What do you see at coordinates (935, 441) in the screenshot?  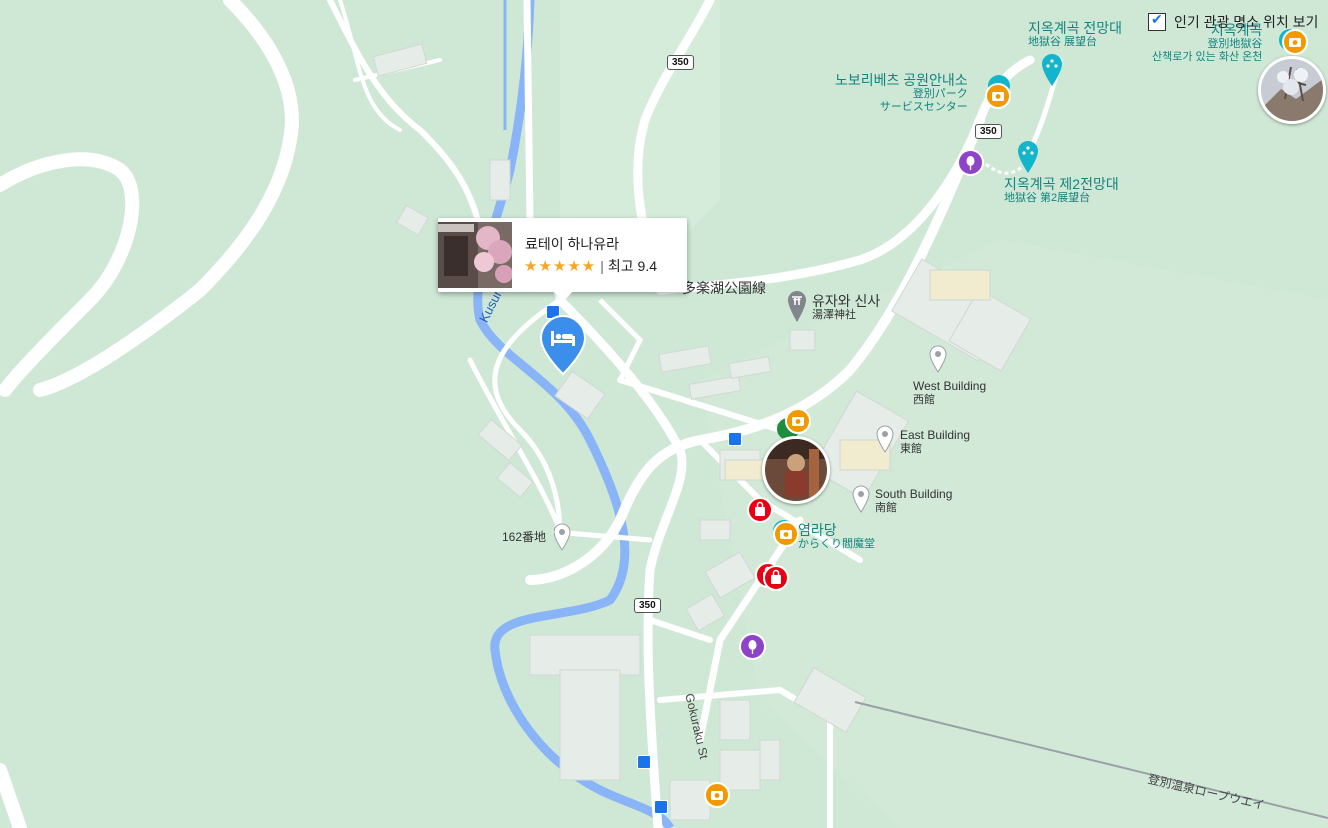 I see `label-east-building: East Building 東館` at bounding box center [935, 441].